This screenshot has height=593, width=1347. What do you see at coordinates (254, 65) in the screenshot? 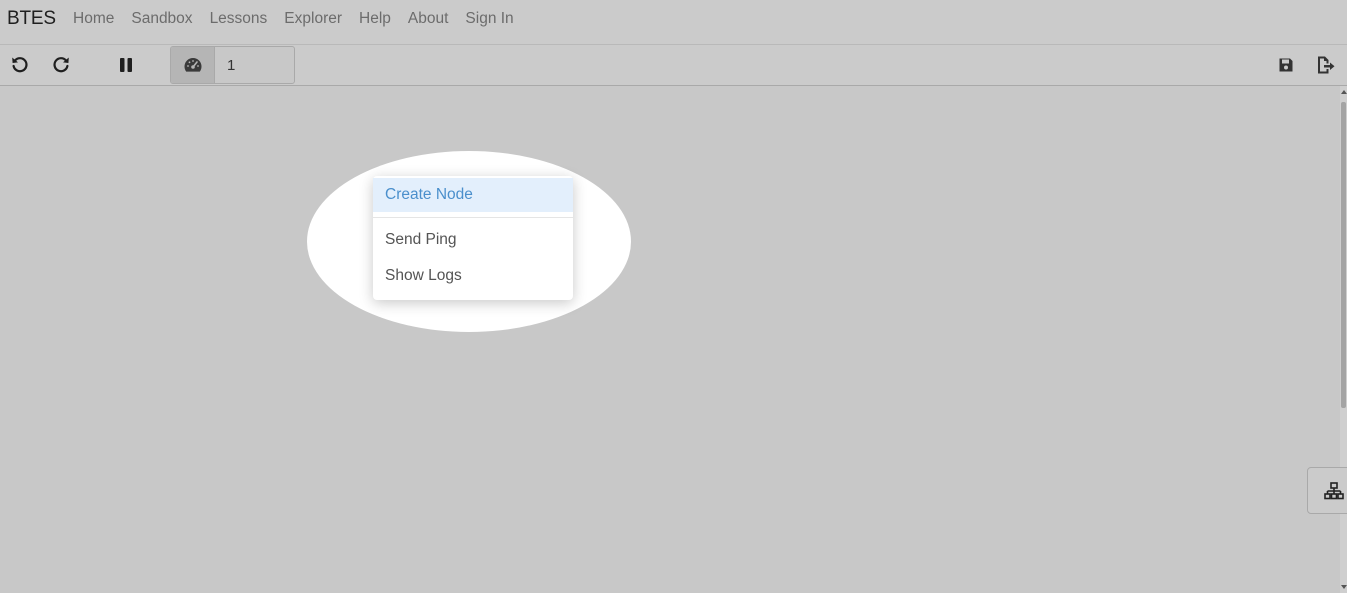
I see `speed-input` at bounding box center [254, 65].